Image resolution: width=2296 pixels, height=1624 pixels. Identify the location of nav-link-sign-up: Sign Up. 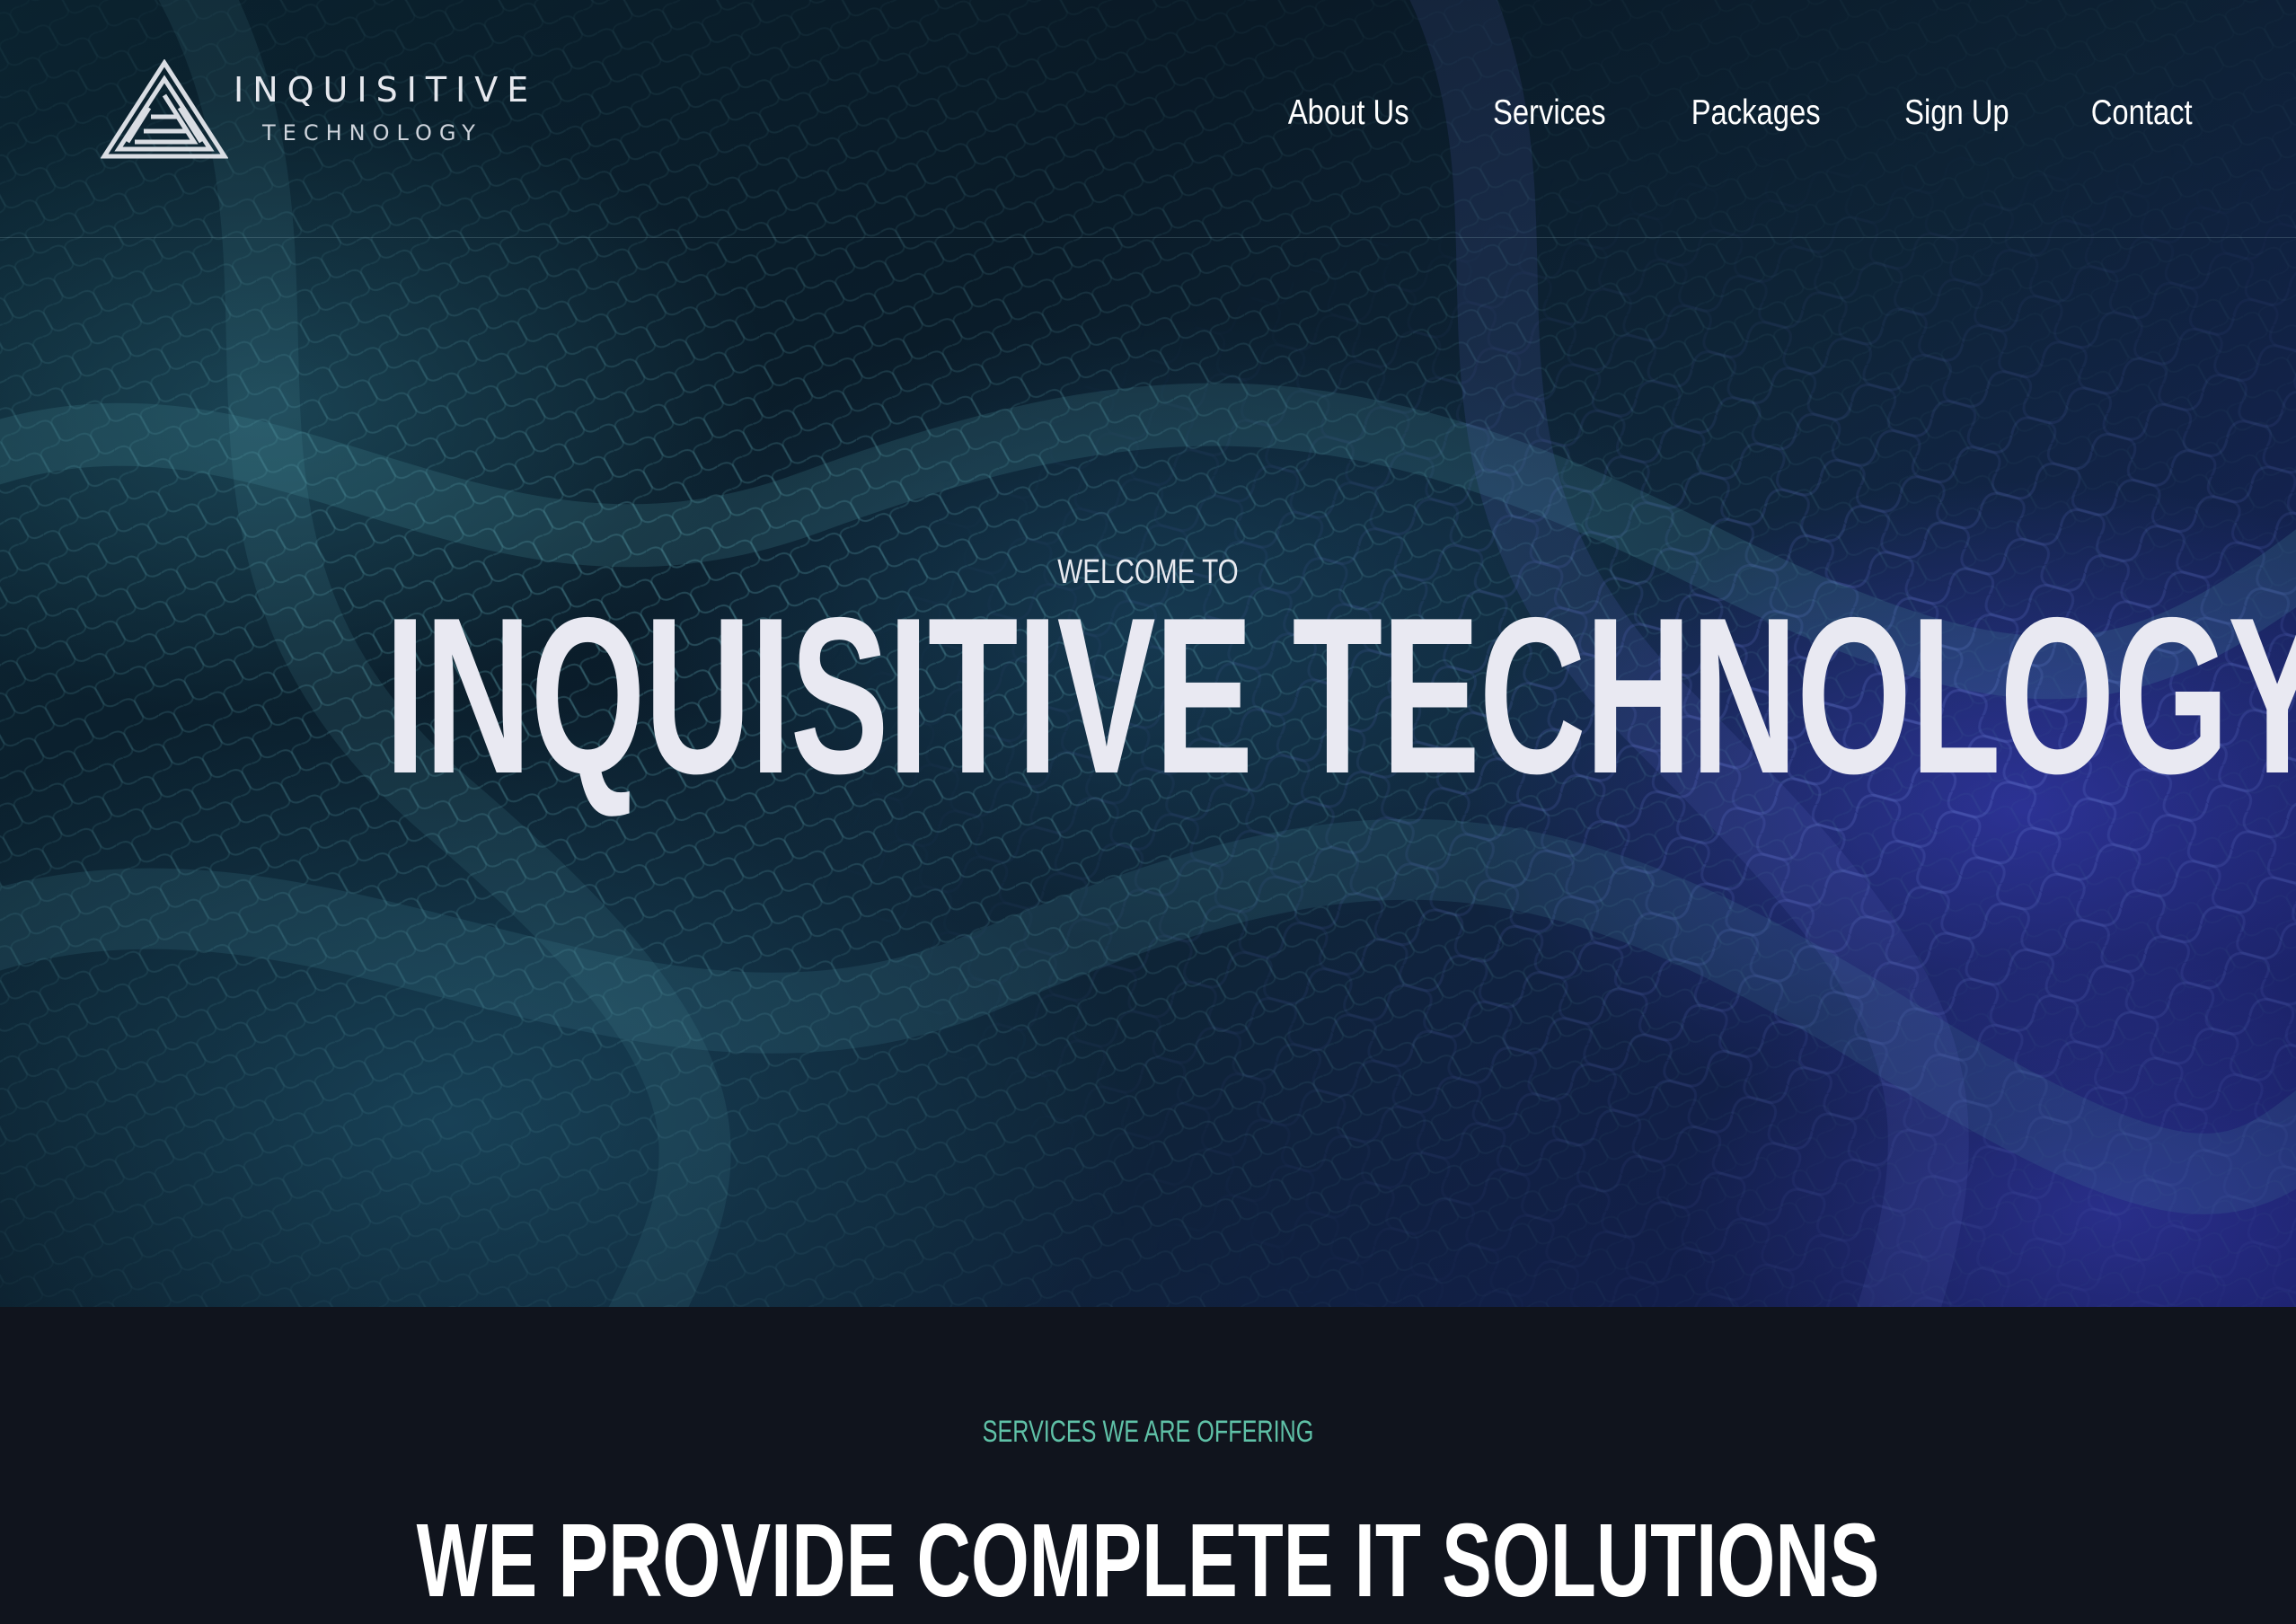
(1956, 113).